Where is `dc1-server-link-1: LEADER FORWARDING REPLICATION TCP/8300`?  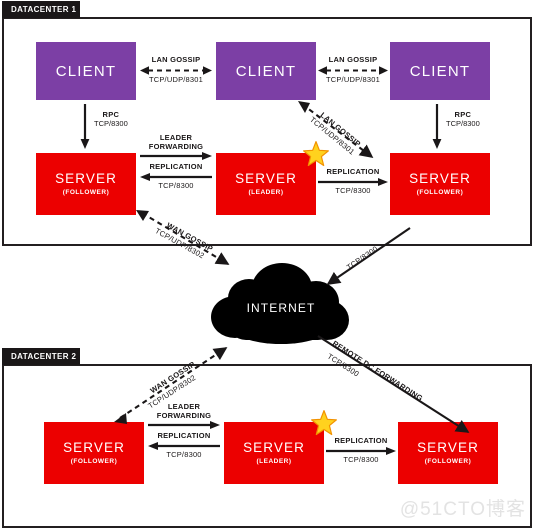
dc1-server-link-1: LEADER FORWARDING REPLICATION TCP/8300 is located at coordinates (176, 162).